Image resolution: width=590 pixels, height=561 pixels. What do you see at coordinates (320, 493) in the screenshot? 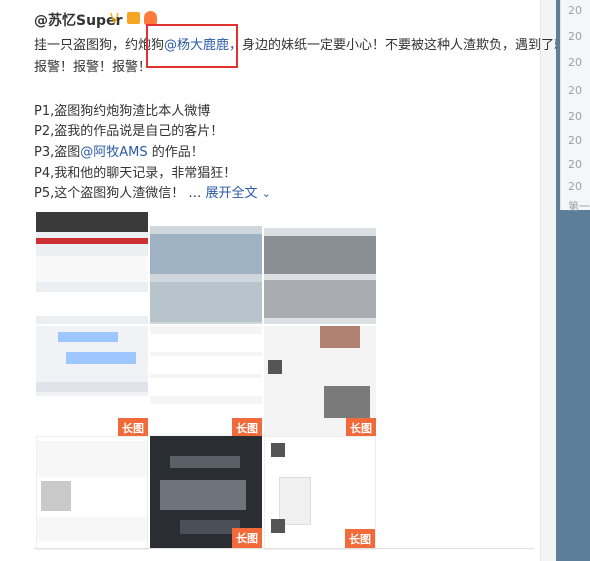
I see `post-image-9: 长图` at bounding box center [320, 493].